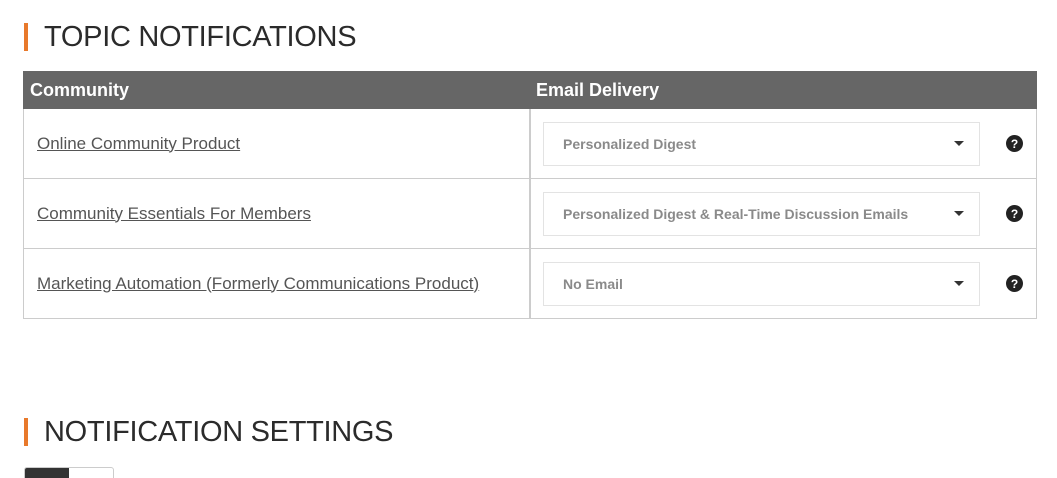 The image size is (1057, 478). I want to click on email-delivery-cell: Personalized Digest ?, so click(783, 143).